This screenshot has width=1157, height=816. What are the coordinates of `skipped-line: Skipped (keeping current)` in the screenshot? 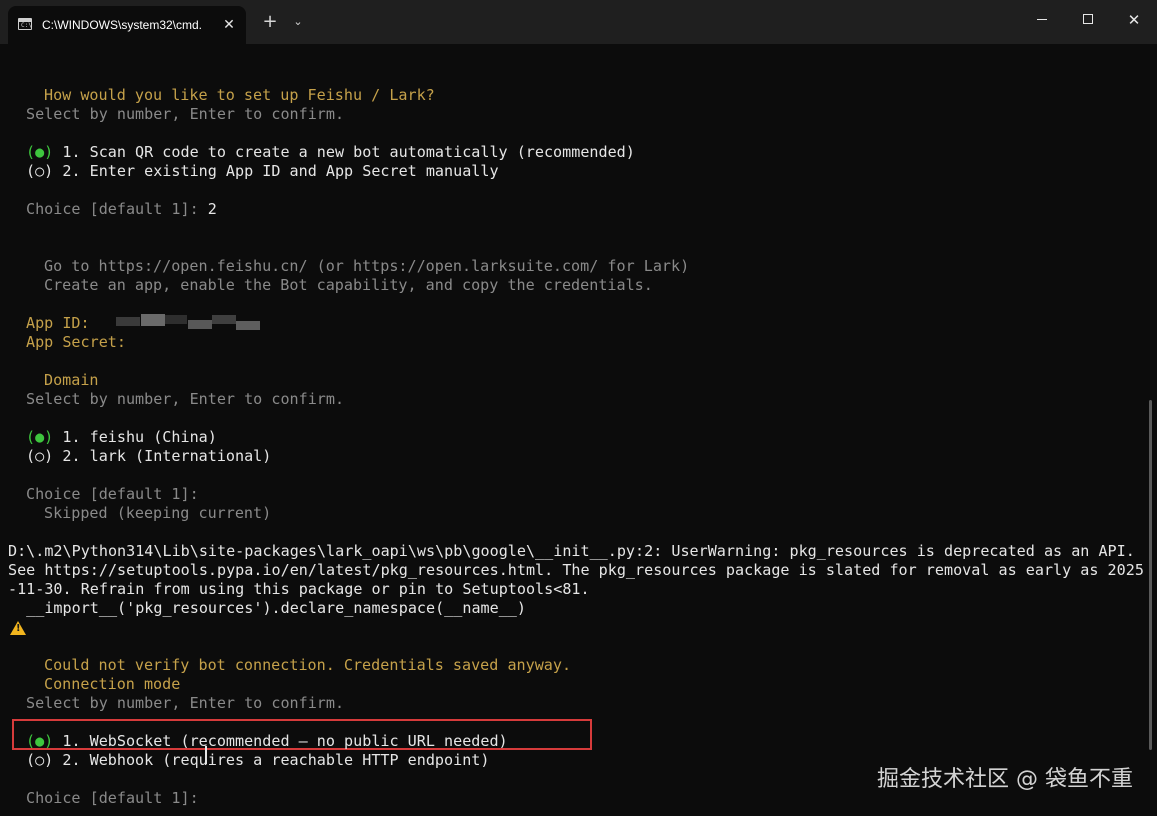 It's located at (158, 513).